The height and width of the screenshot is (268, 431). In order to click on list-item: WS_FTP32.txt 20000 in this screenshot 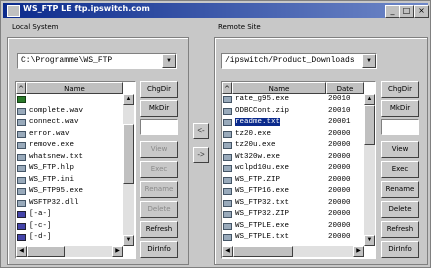, I will do `click(286, 203)`.